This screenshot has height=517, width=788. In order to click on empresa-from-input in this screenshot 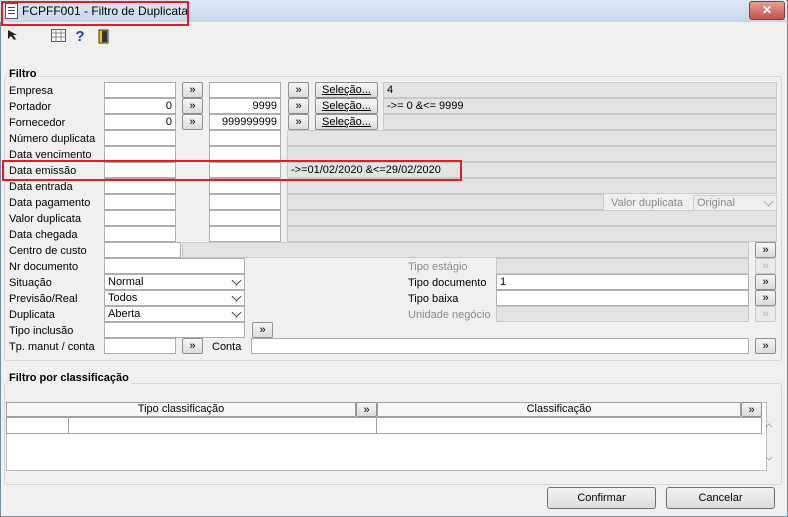, I will do `click(140, 90)`.